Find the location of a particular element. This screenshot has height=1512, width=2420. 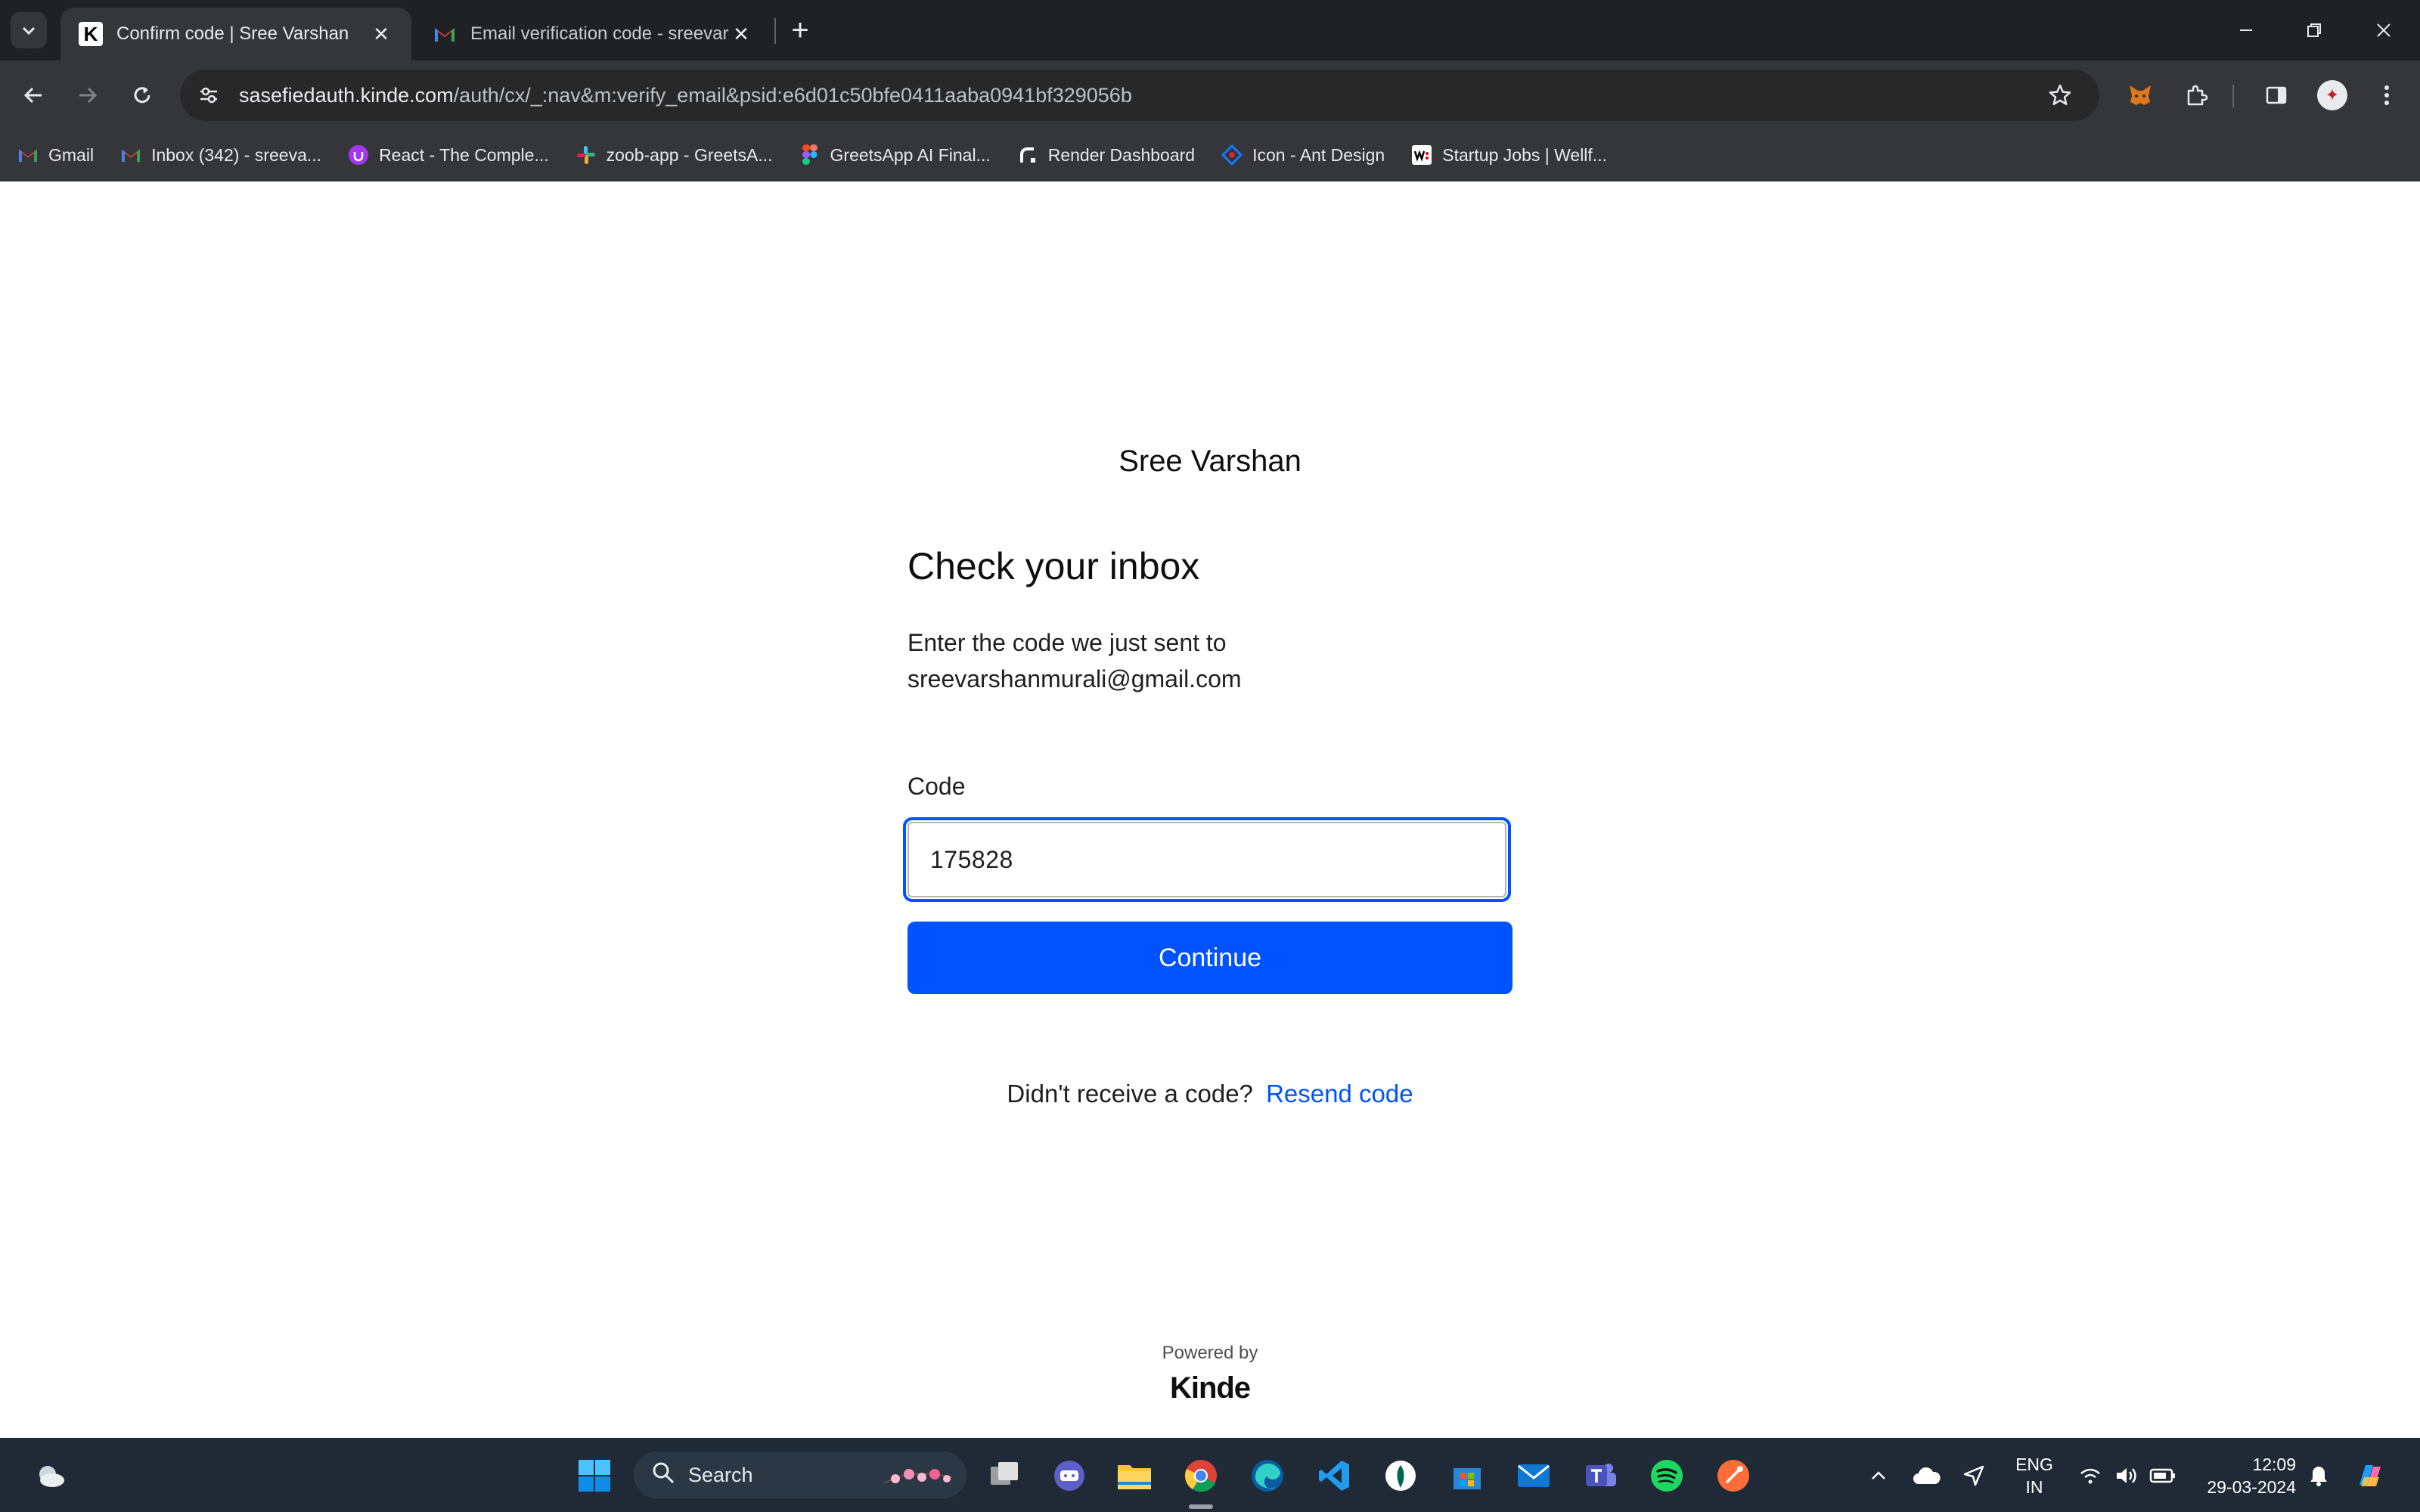

close-window-icon is located at coordinates (2383, 30).